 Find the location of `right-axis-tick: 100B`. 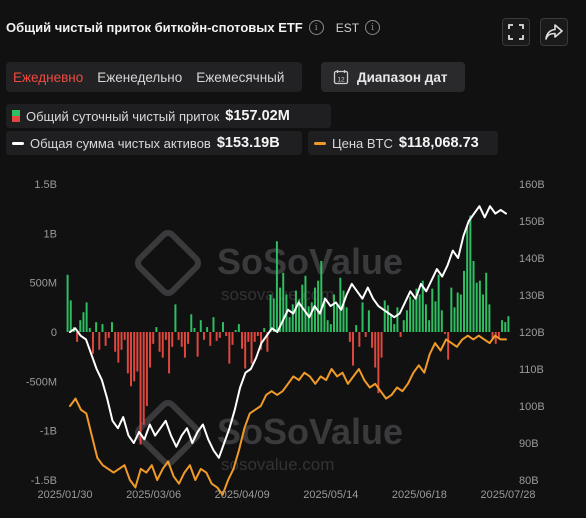

right-axis-tick: 100B is located at coordinates (532, 407).